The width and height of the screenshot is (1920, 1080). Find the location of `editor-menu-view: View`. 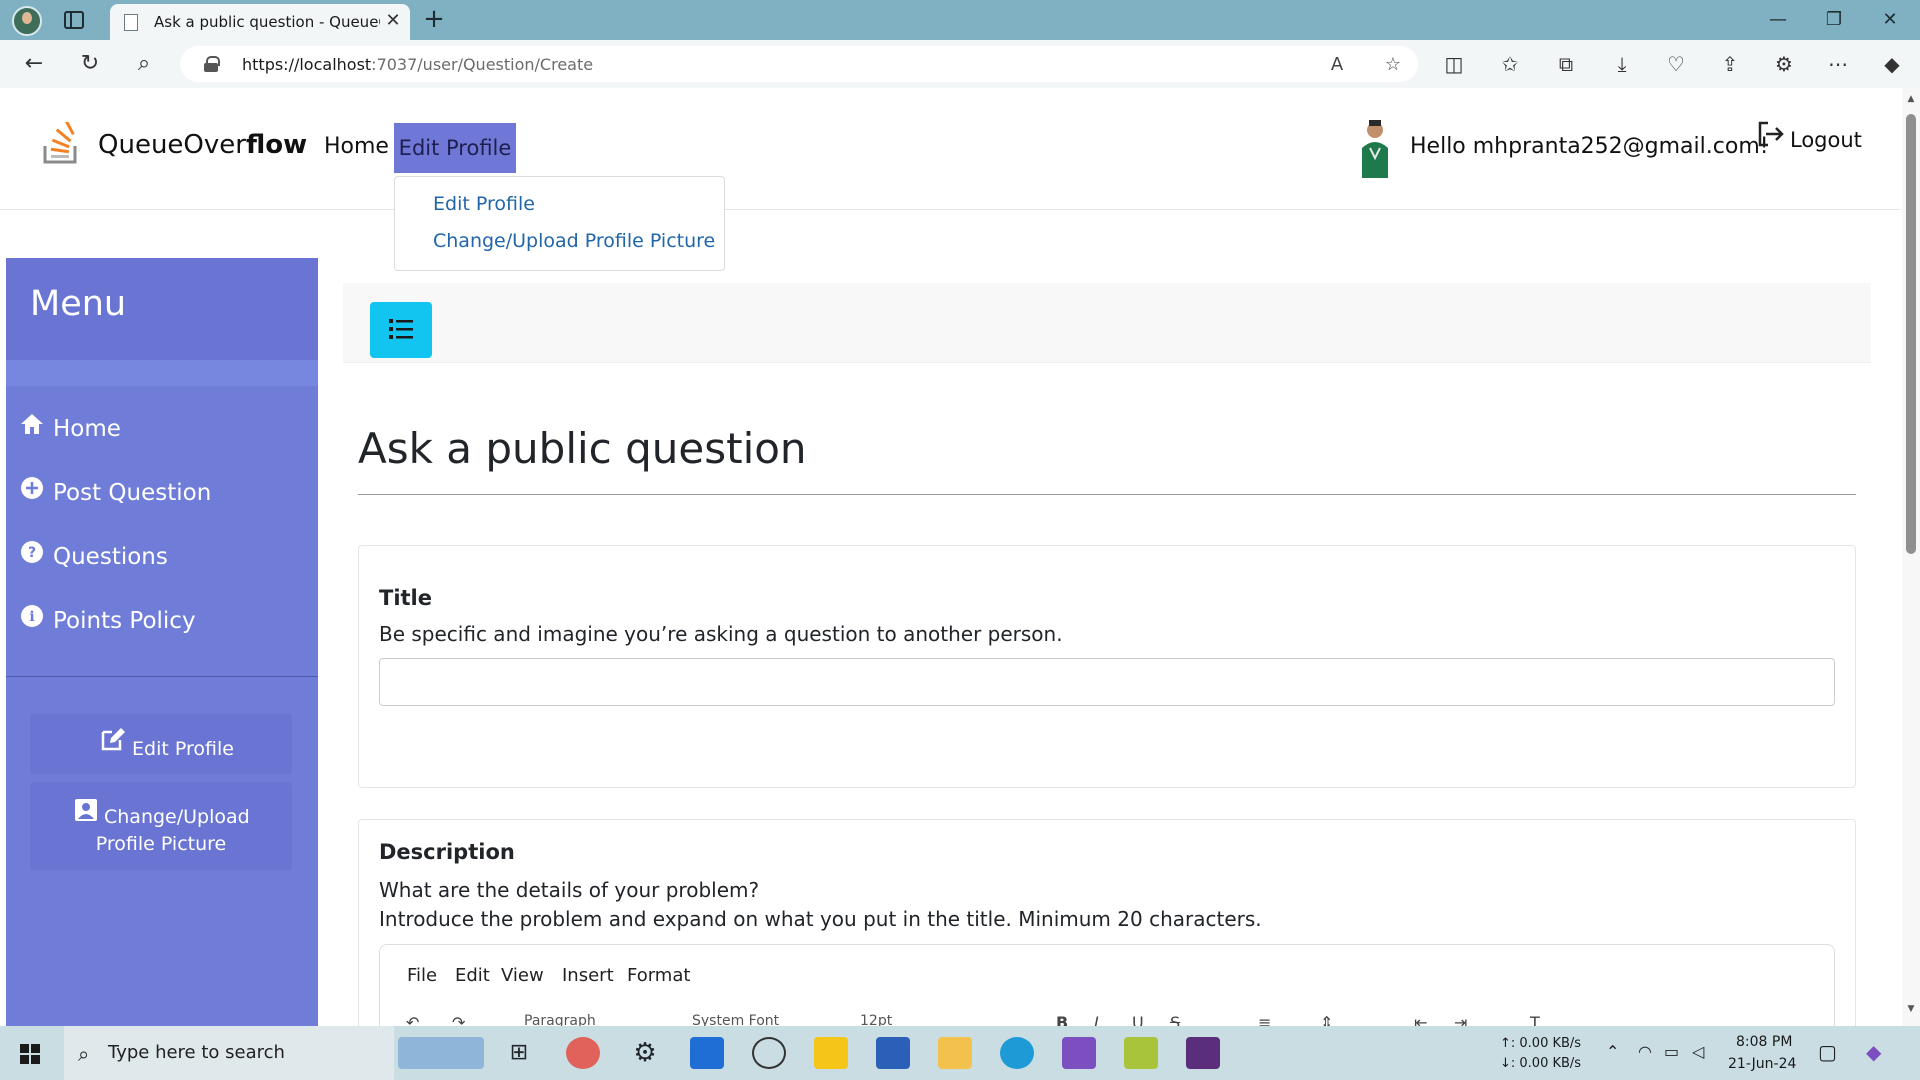

editor-menu-view: View is located at coordinates (522, 975).